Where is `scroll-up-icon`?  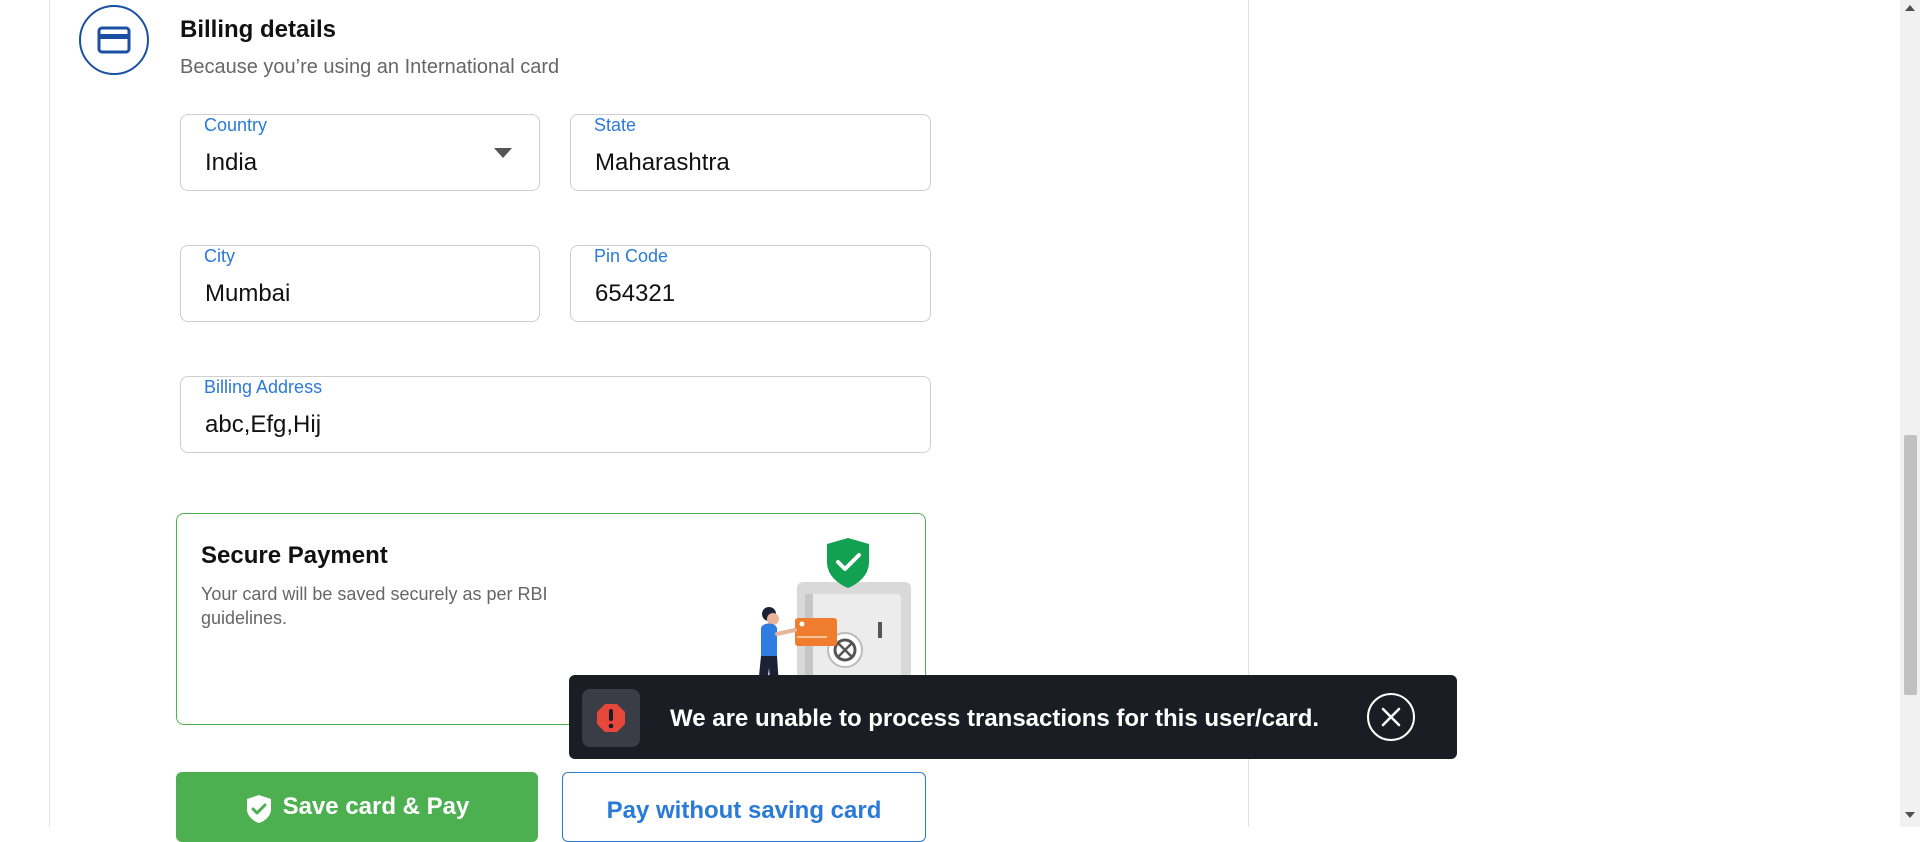 scroll-up-icon is located at coordinates (1910, 8).